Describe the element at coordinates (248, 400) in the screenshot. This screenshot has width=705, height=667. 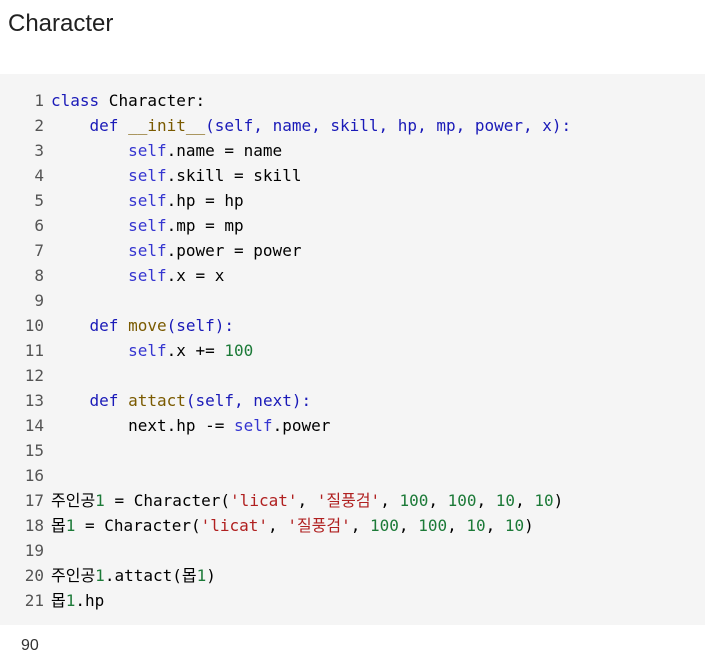
I see `code-token: (self, next):` at that location.